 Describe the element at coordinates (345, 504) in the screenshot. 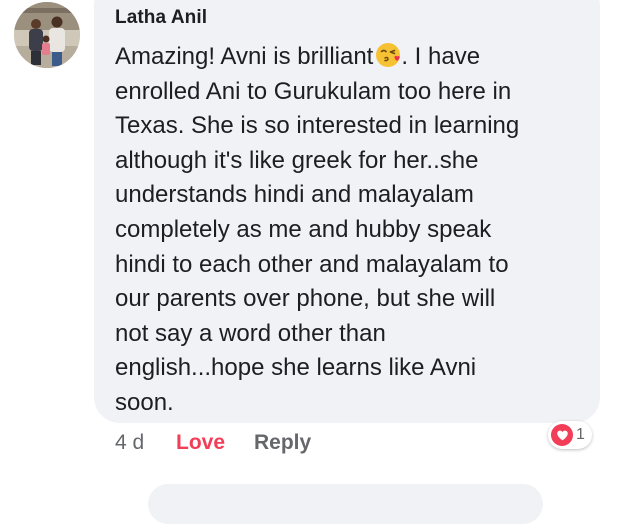

I see `next-comment-bubble` at that location.